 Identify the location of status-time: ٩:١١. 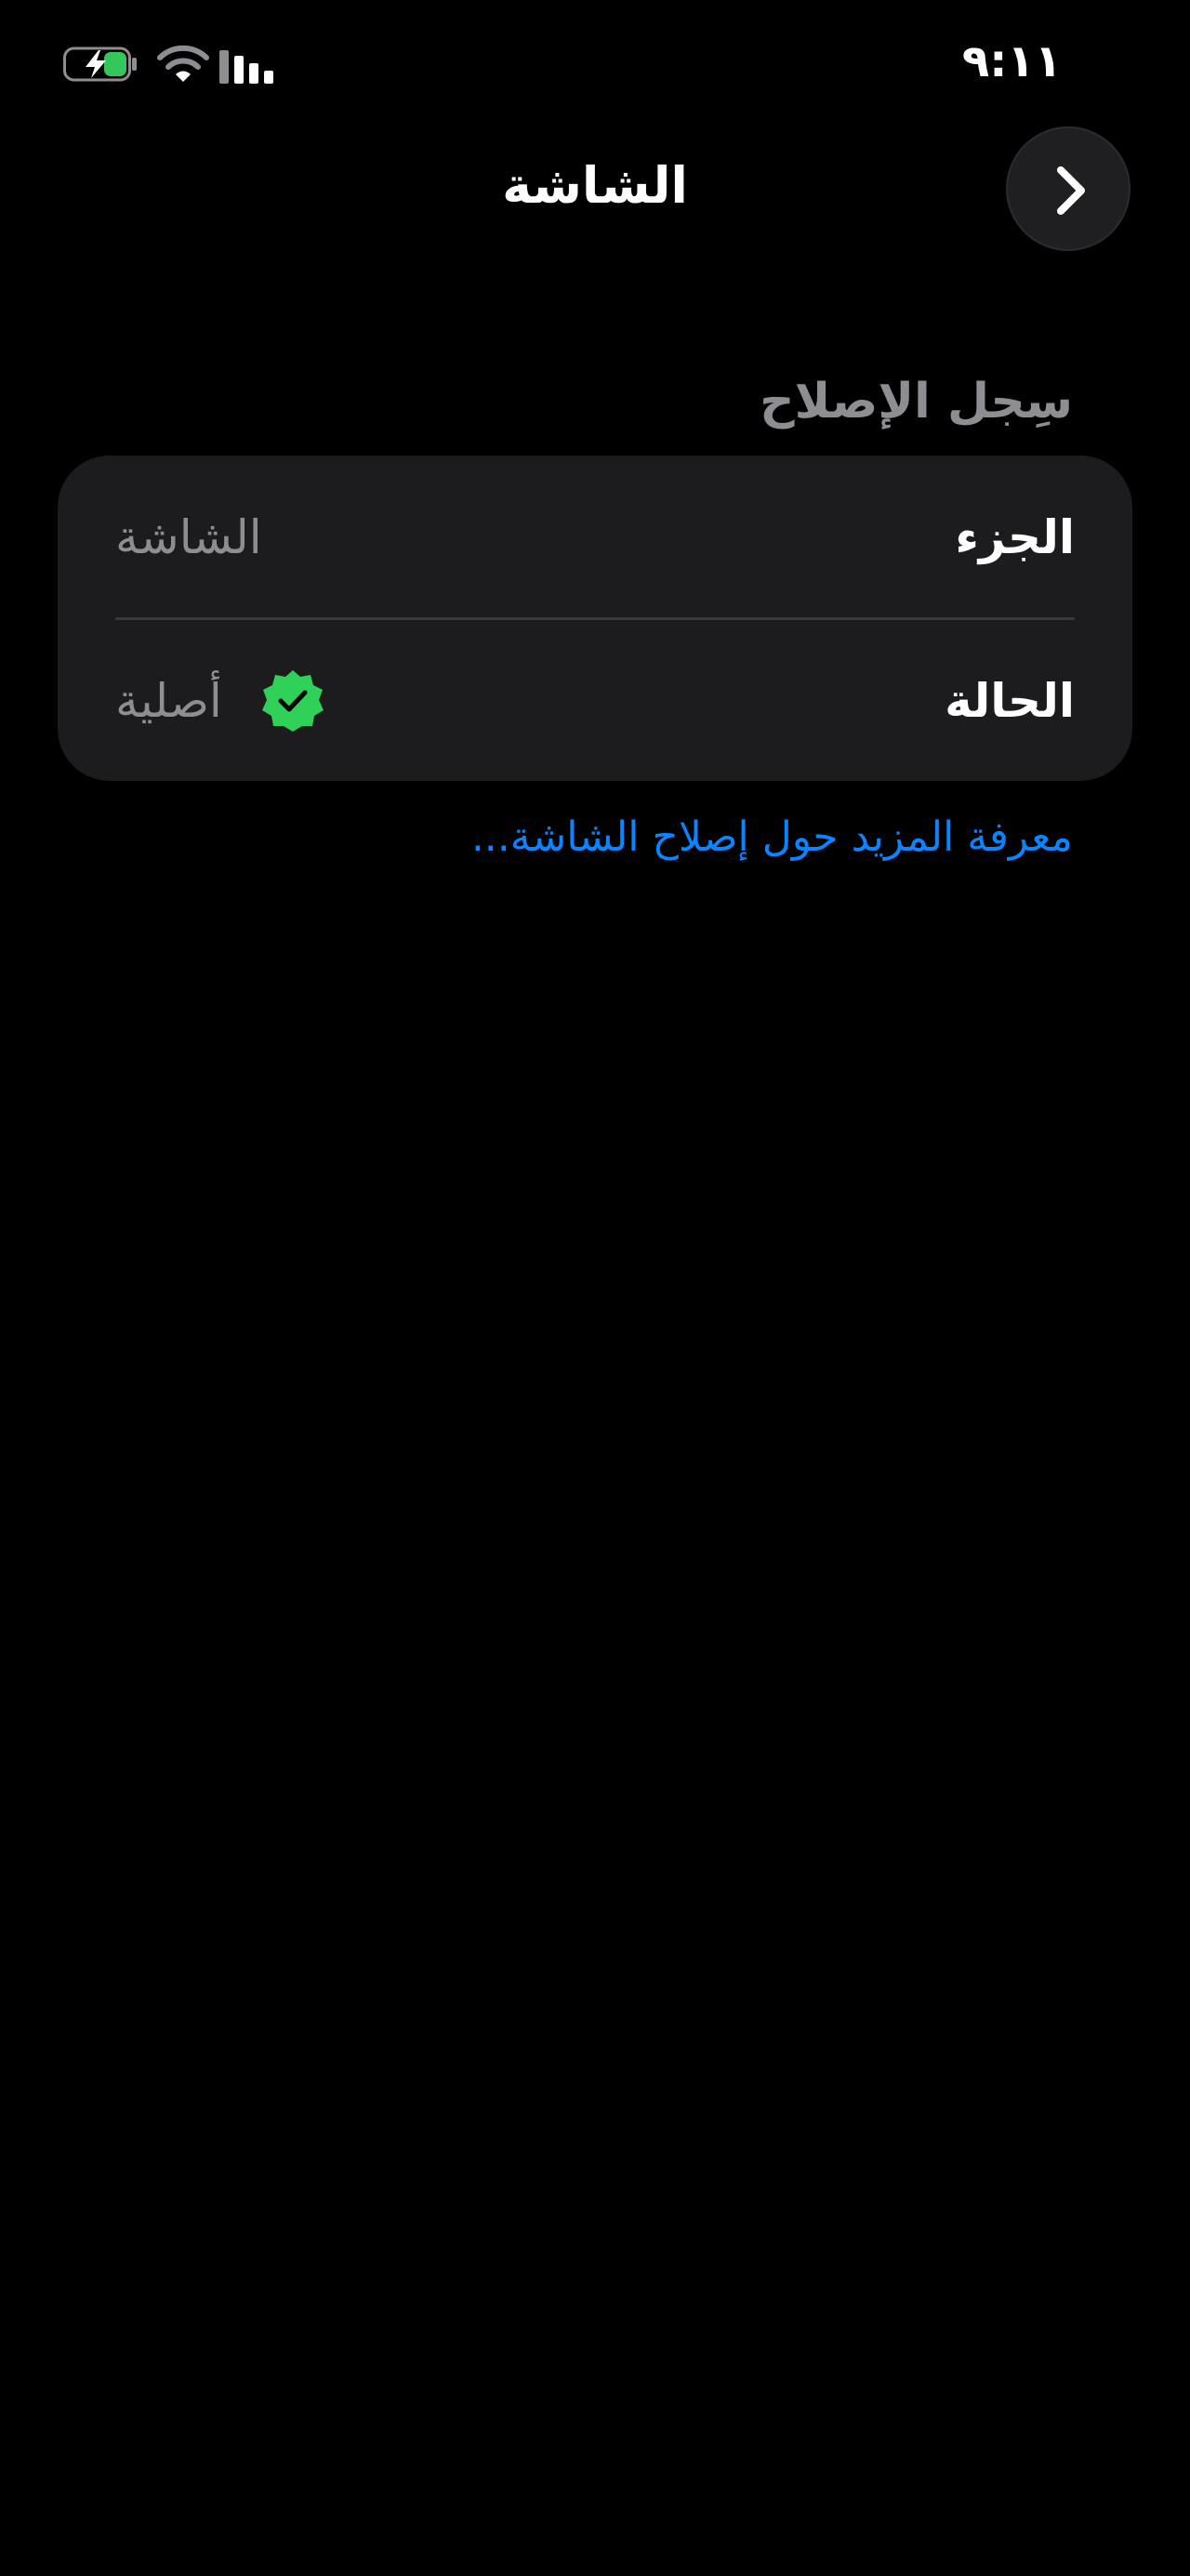
(1011, 61).